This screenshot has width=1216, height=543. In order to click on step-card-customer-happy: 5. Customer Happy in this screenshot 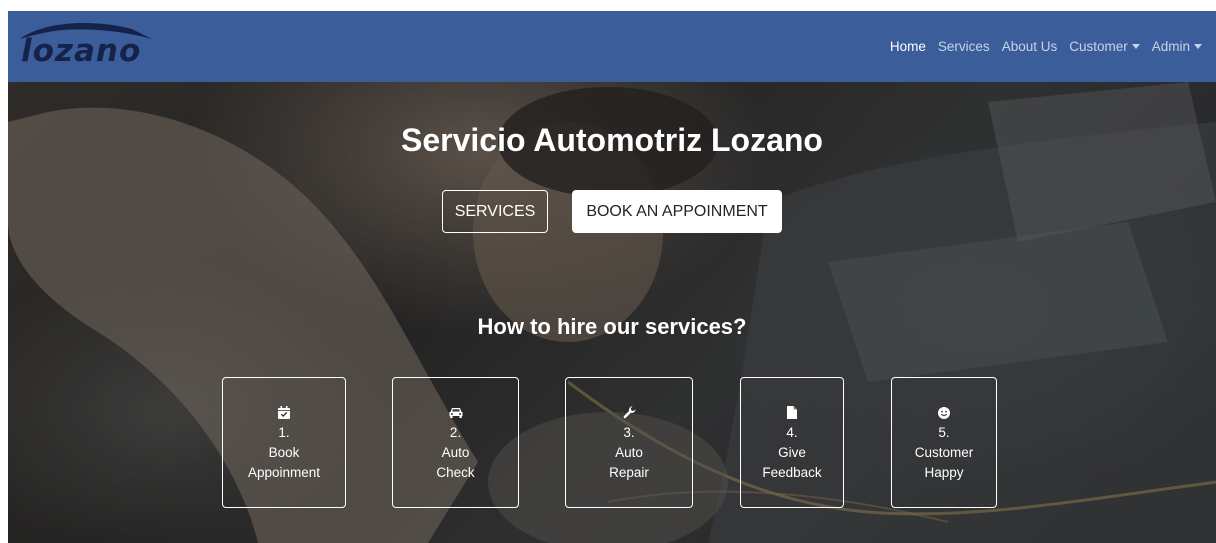, I will do `click(944, 442)`.